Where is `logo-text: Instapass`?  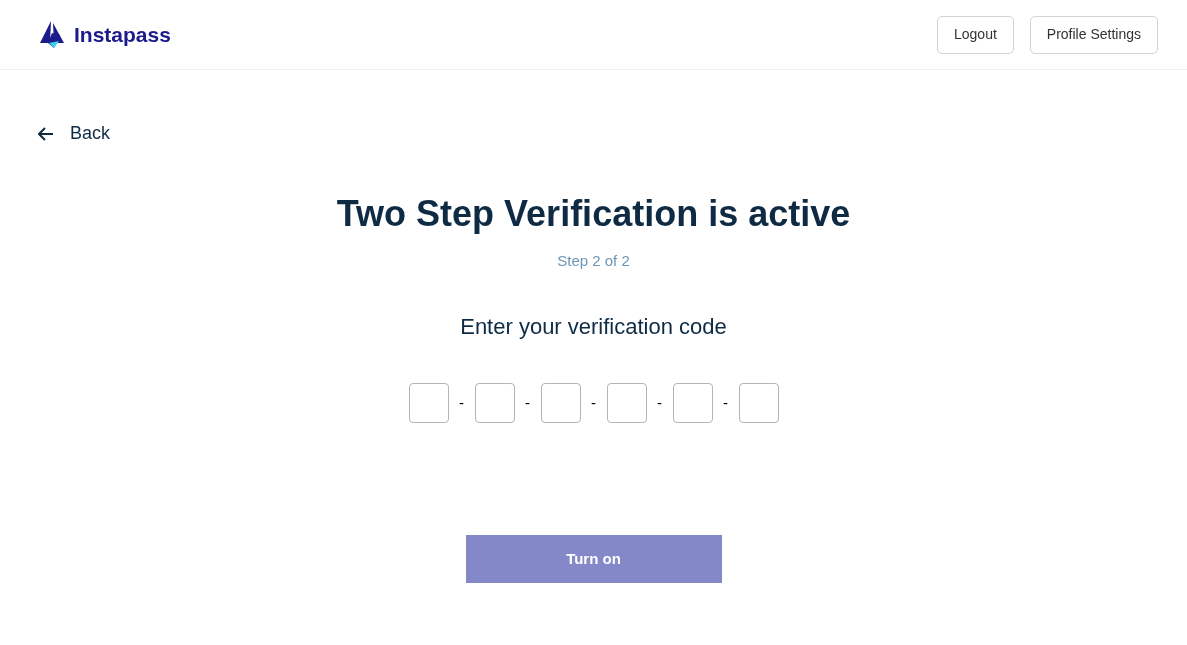
logo-text: Instapass is located at coordinates (122, 34).